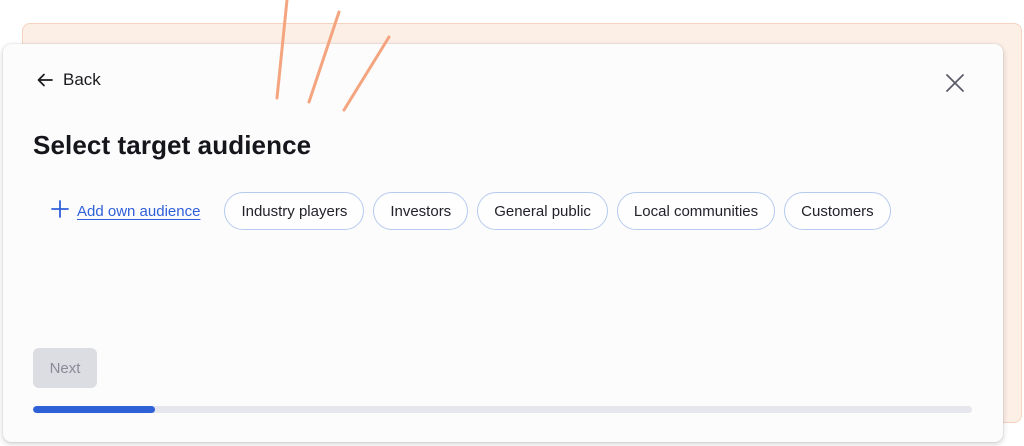 The height and width of the screenshot is (446, 1024). I want to click on progress-fill, so click(94, 409).